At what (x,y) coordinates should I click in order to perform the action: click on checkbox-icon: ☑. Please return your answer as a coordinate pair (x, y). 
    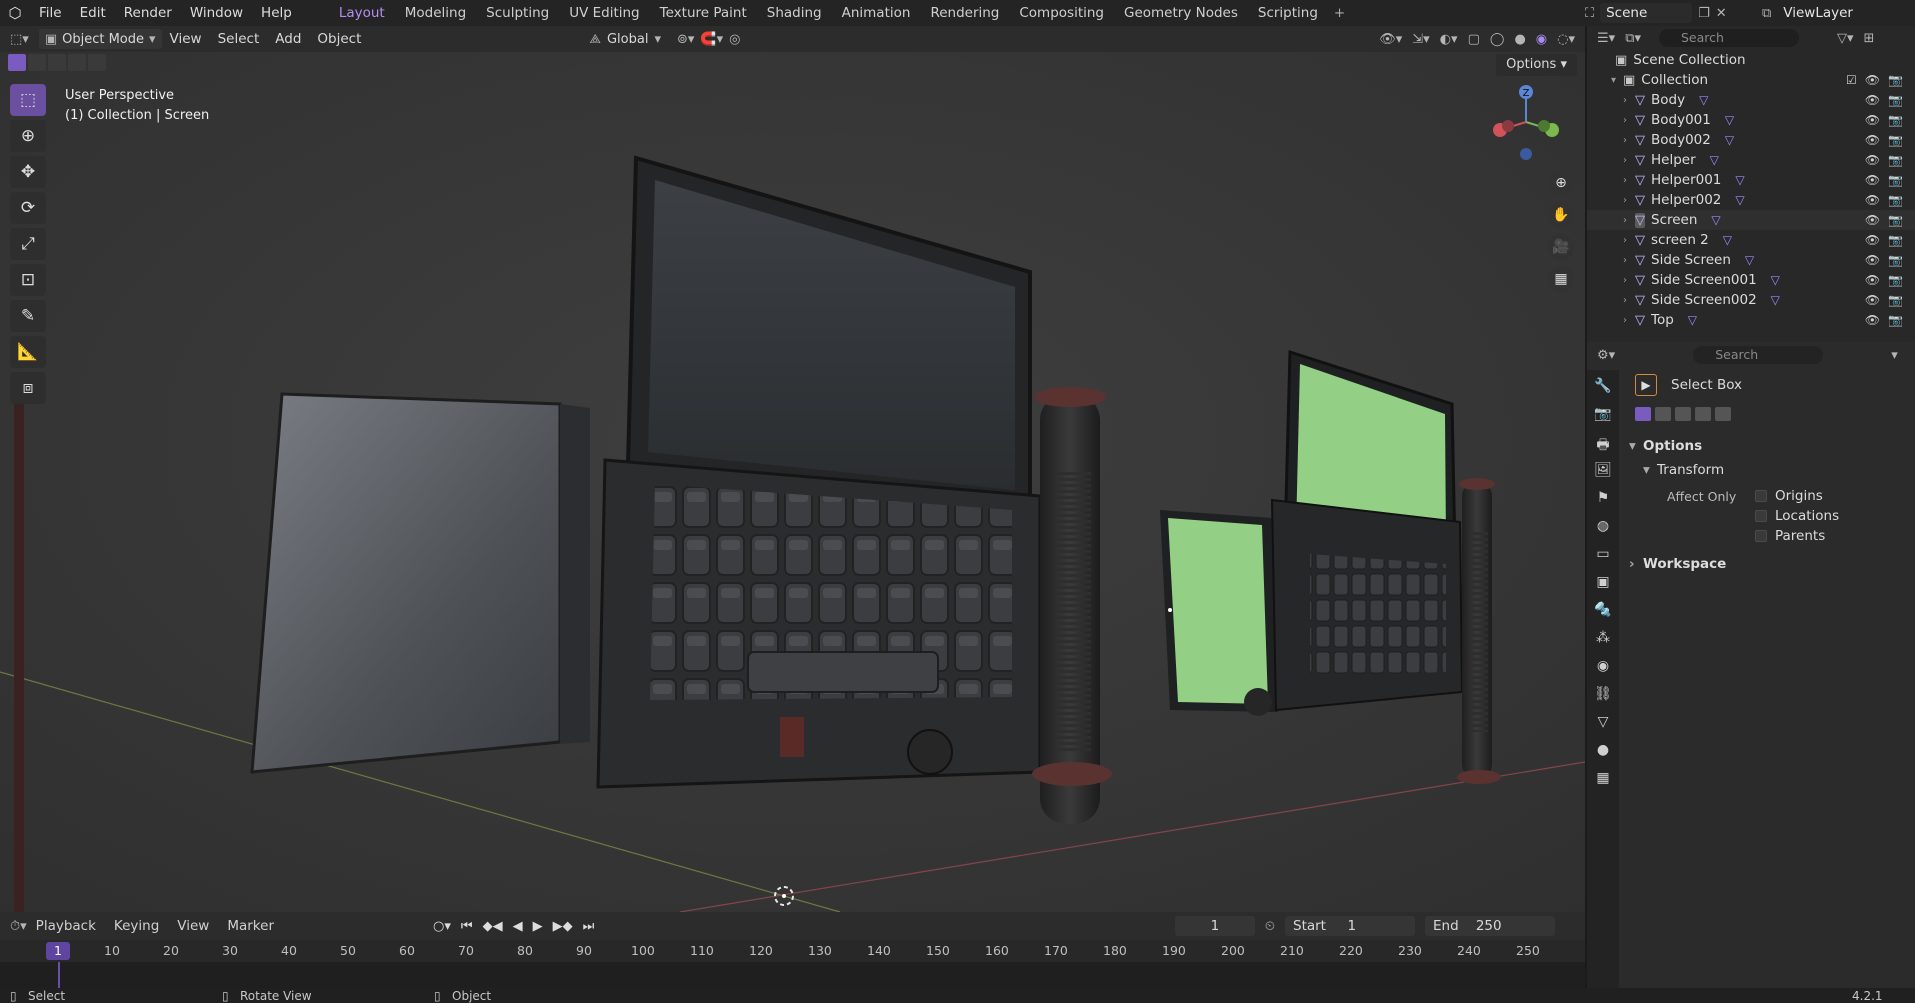
    Looking at the image, I should click on (1851, 80).